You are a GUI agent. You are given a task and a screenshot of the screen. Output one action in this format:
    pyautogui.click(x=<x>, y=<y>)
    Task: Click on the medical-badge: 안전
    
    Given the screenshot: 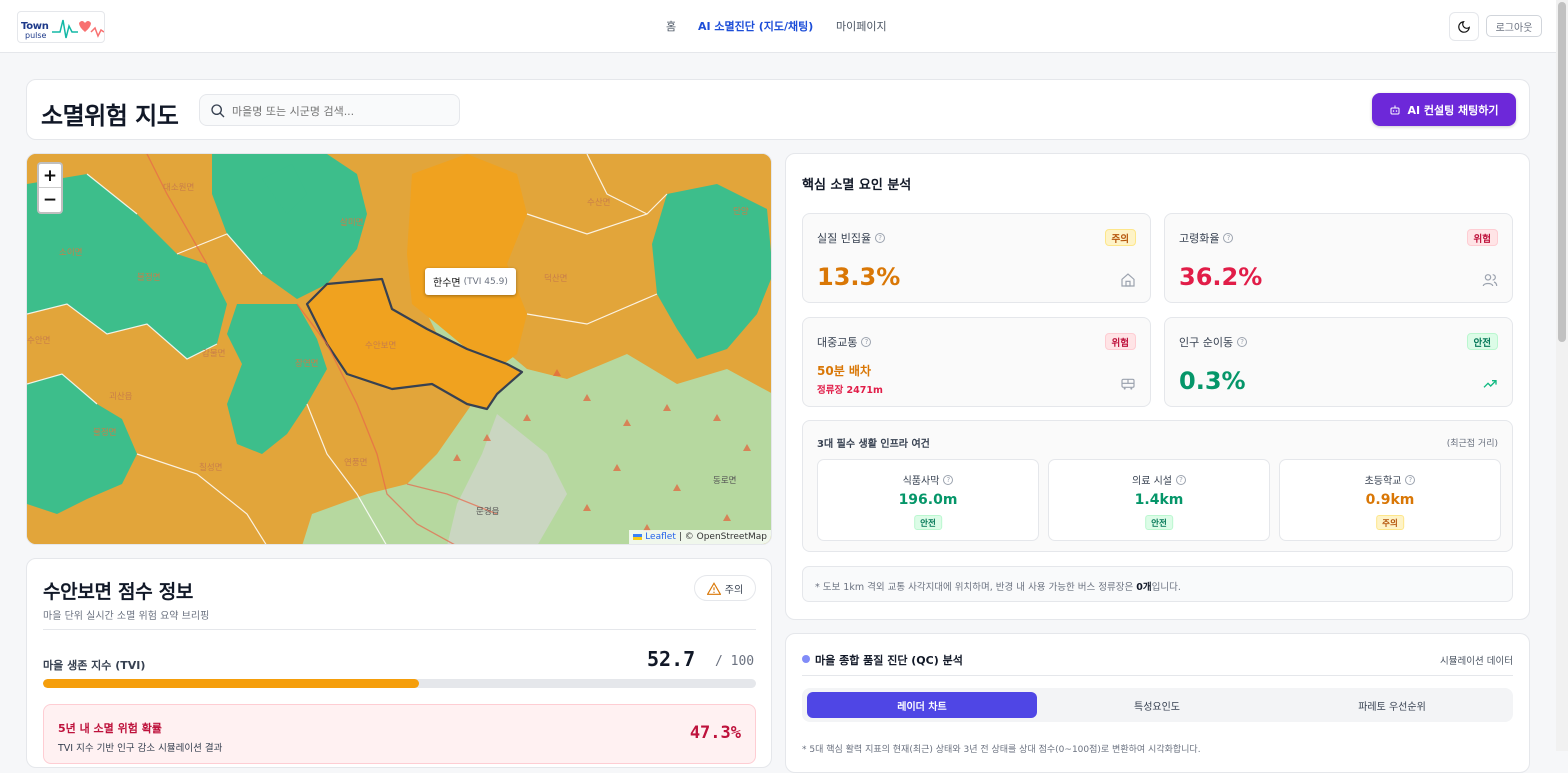 What is the action you would take?
    pyautogui.click(x=1159, y=522)
    